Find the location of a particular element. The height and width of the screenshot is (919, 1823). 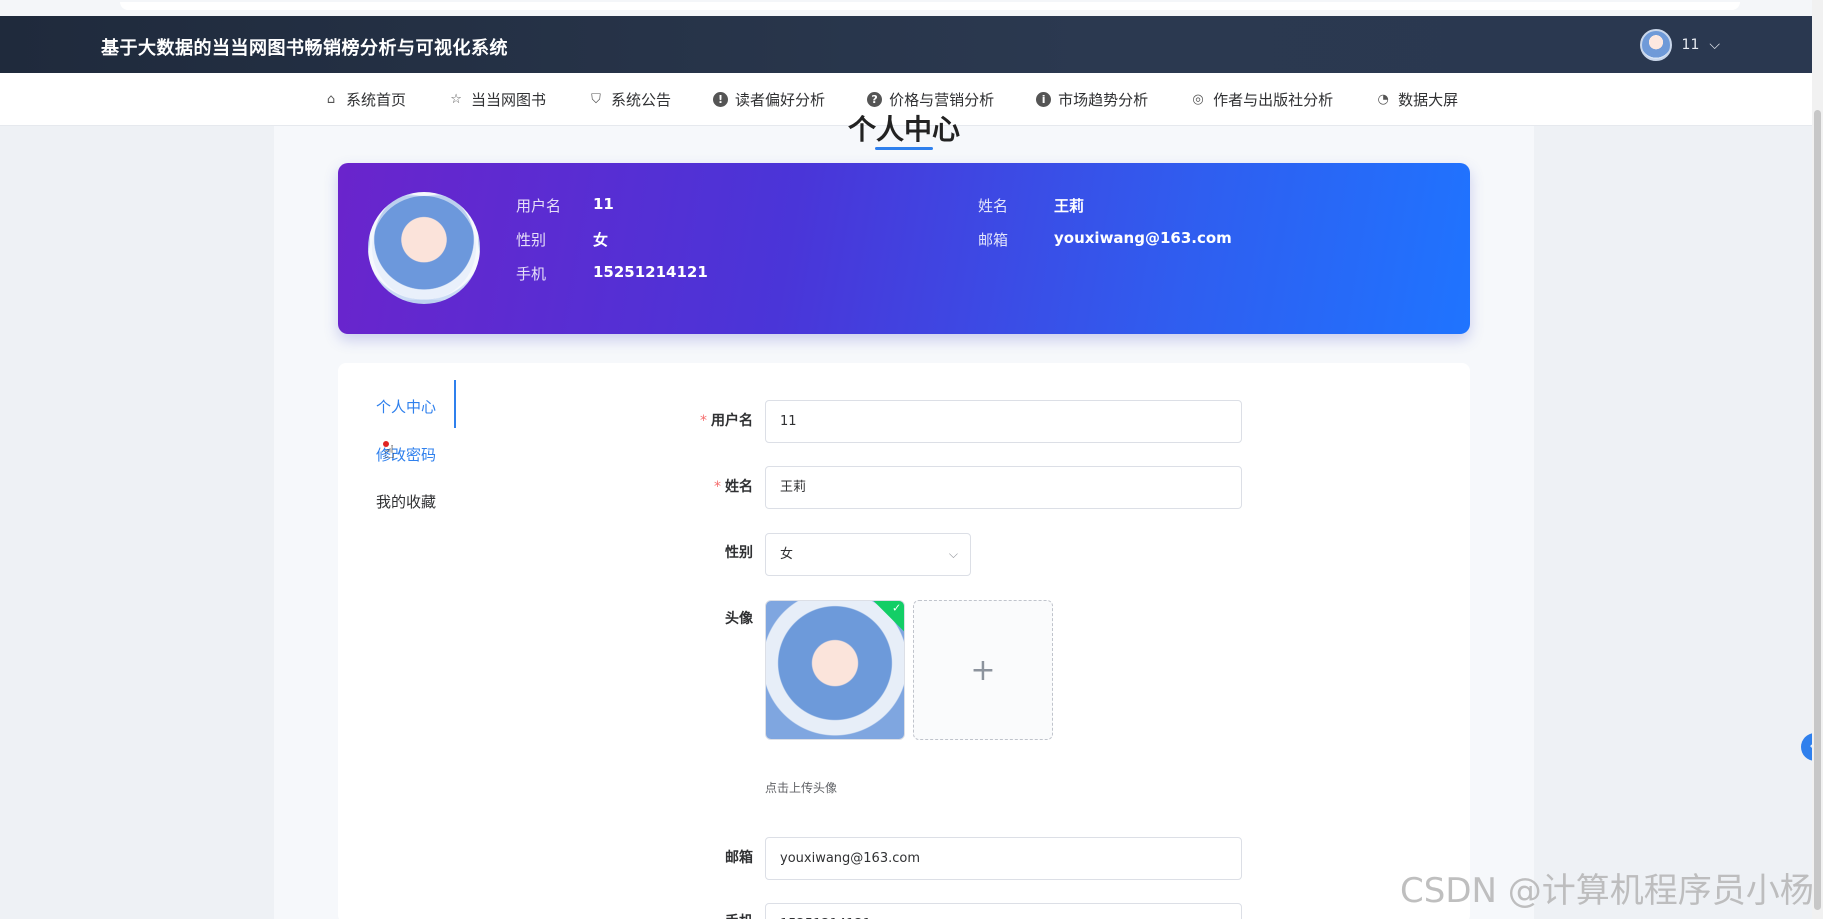

menu-item-profile: 个人中心 is located at coordinates (406, 406).